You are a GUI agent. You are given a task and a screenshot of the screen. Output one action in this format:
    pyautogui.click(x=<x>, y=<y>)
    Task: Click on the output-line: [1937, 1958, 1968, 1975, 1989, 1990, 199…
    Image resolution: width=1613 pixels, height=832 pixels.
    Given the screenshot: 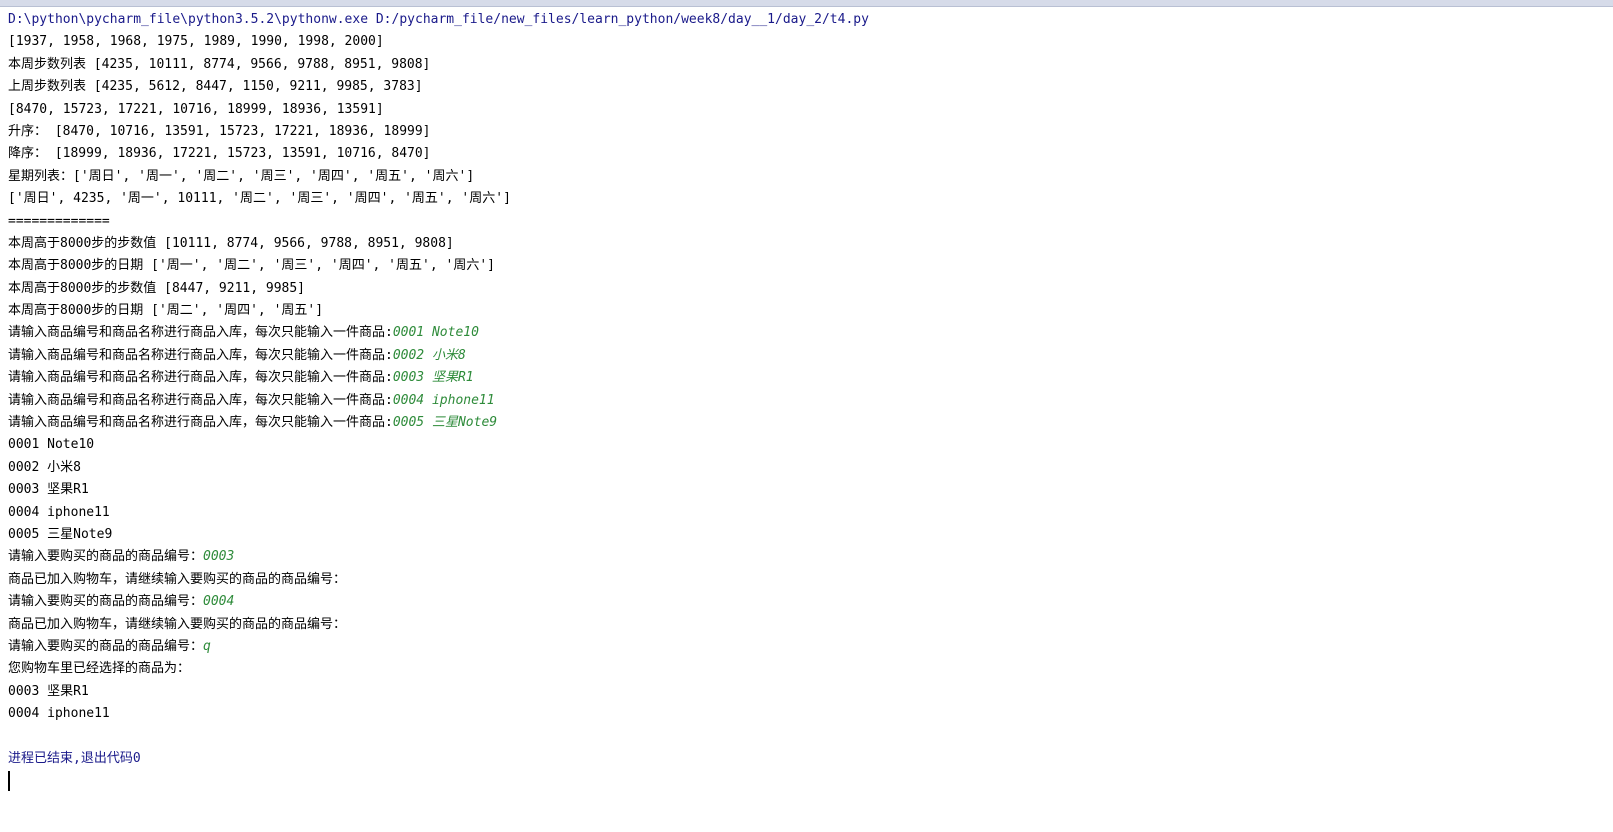 What is the action you would take?
    pyautogui.click(x=196, y=42)
    